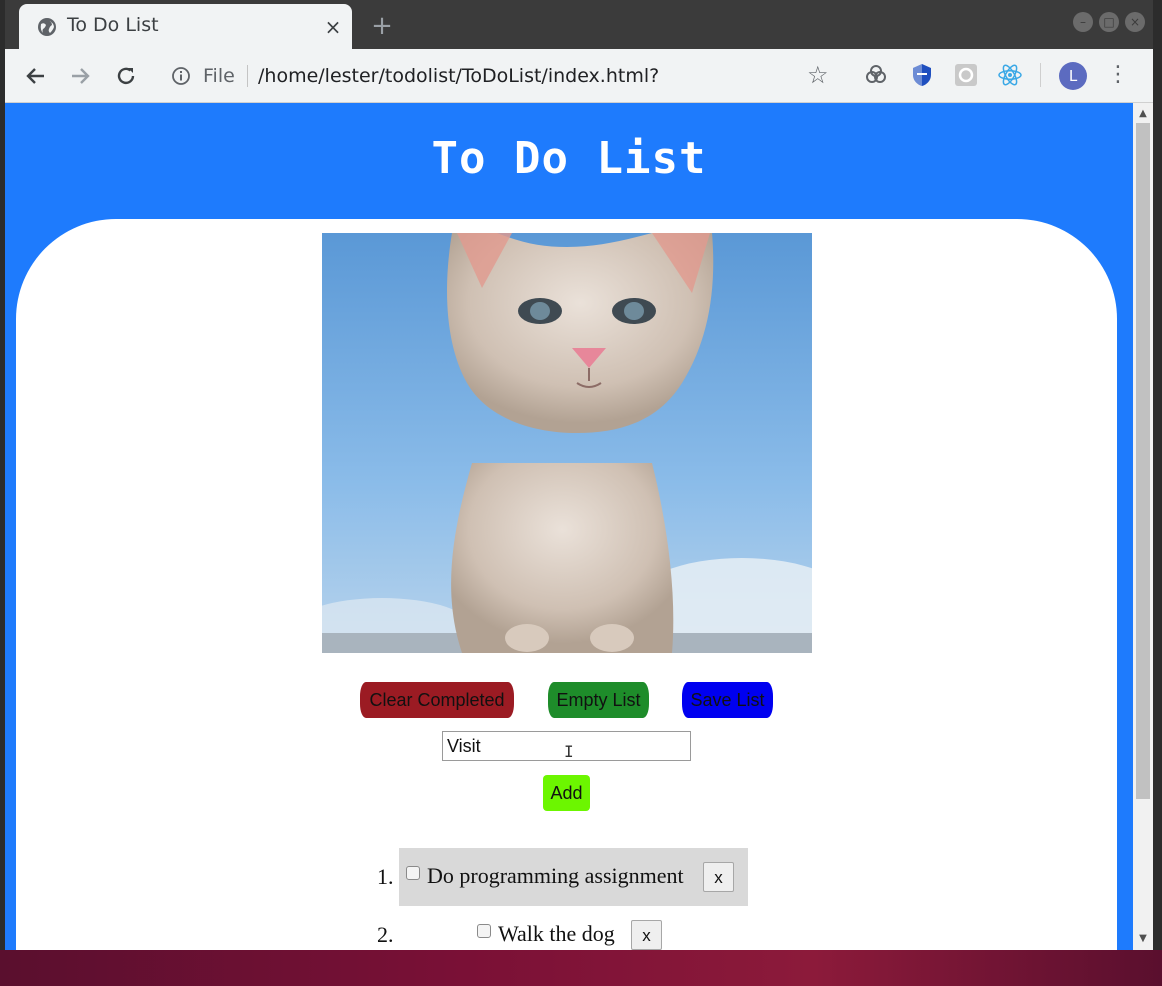 The height and width of the screenshot is (986, 1162). What do you see at coordinates (185, 26) in the screenshot?
I see `browser-tab: To Do List ×` at bounding box center [185, 26].